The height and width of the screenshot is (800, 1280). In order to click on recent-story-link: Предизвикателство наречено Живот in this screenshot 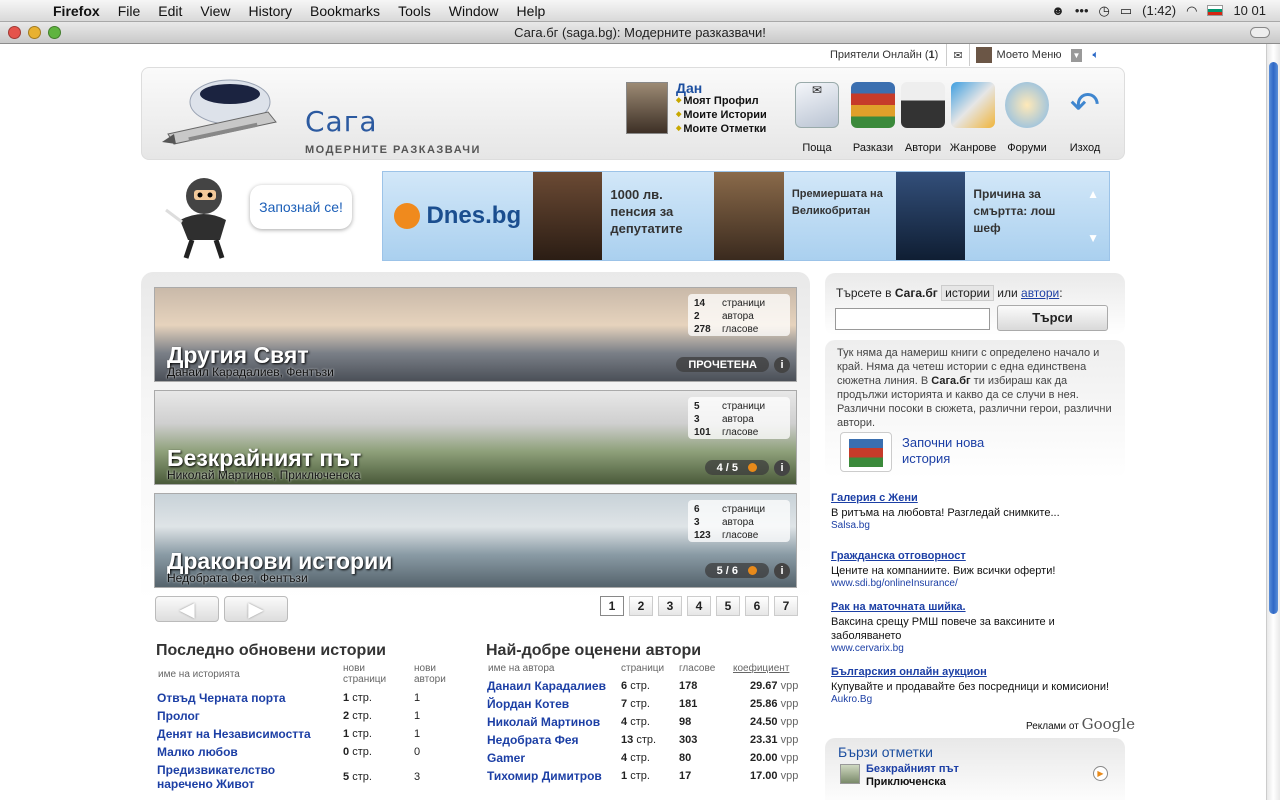, I will do `click(242, 777)`.